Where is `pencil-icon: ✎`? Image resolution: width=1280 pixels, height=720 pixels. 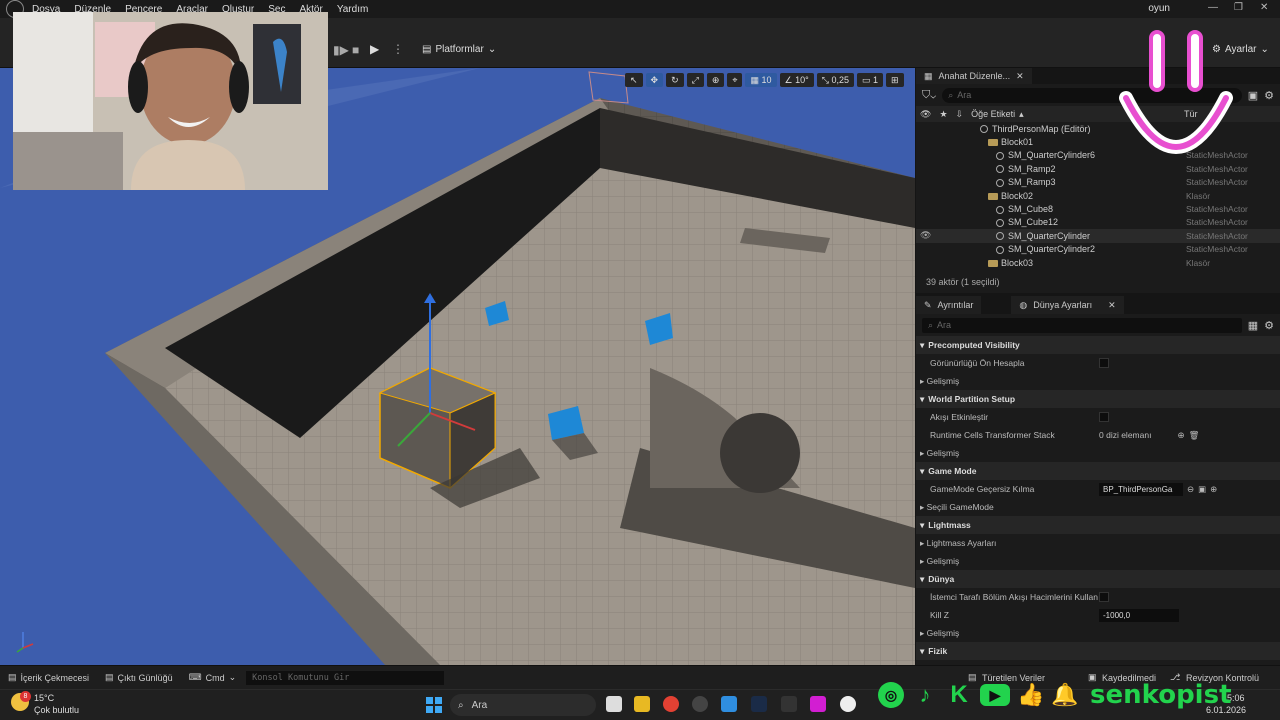 pencil-icon: ✎ is located at coordinates (928, 304).